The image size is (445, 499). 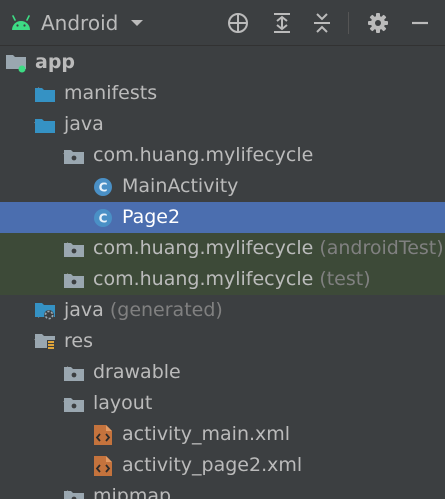 I want to click on tree-node-name: activity_main.xml, so click(x=206, y=434).